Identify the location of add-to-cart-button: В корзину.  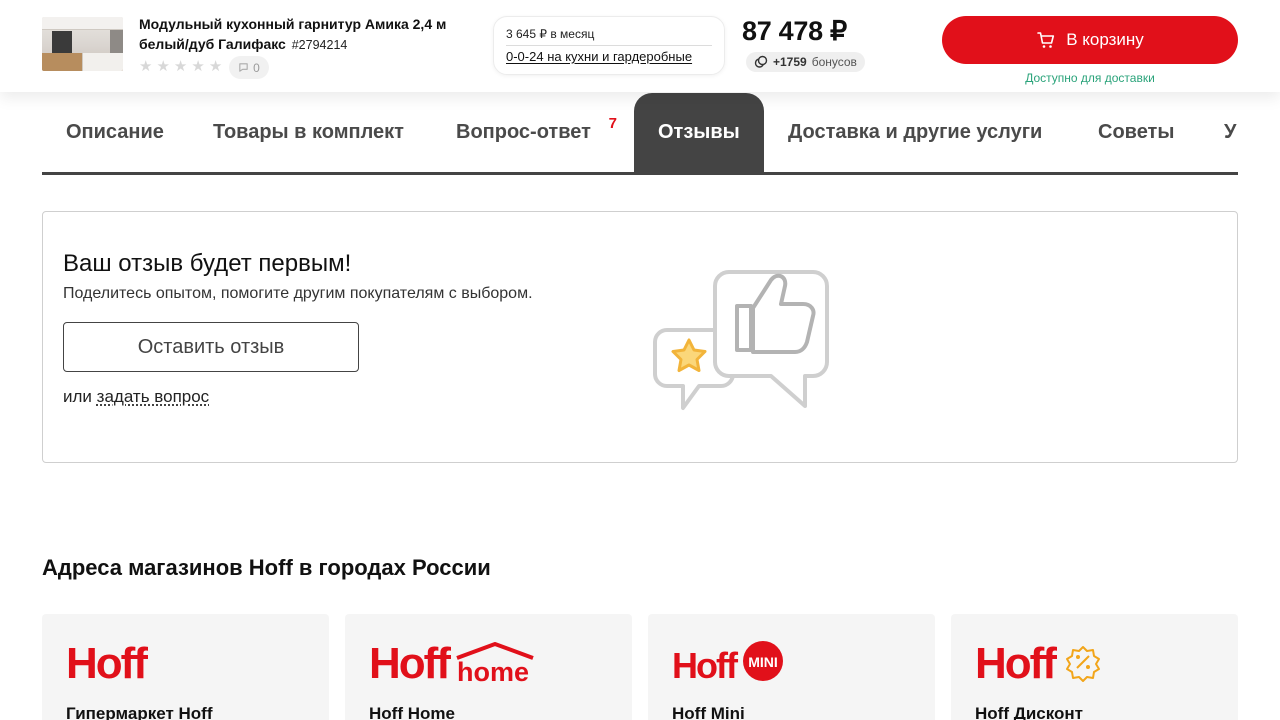
(1090, 40).